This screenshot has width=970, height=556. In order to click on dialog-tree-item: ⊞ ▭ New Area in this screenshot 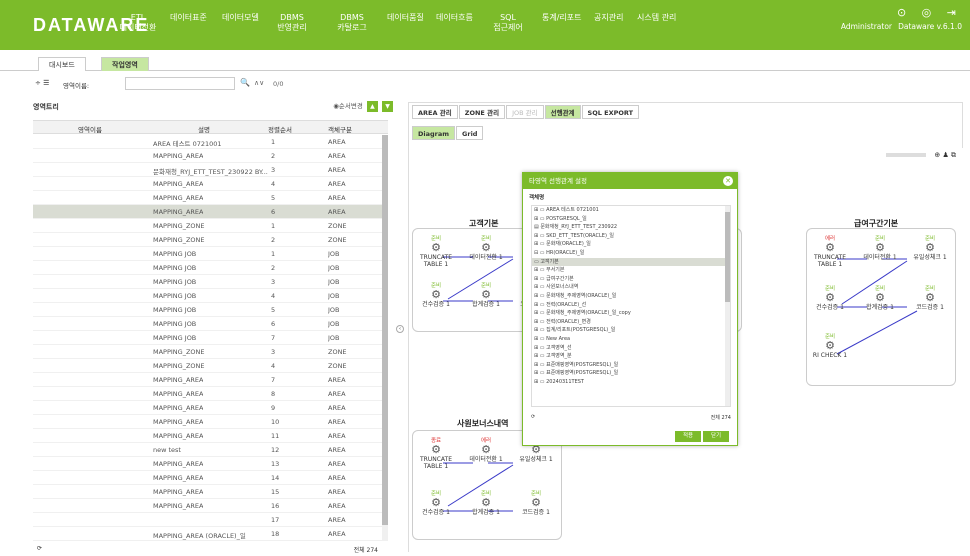, I will do `click(631, 339)`.